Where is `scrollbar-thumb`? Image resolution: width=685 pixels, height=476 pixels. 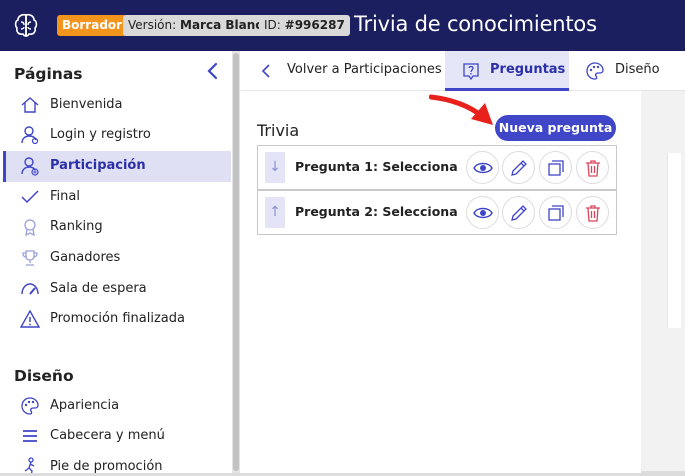 scrollbar-thumb is located at coordinates (236, 262).